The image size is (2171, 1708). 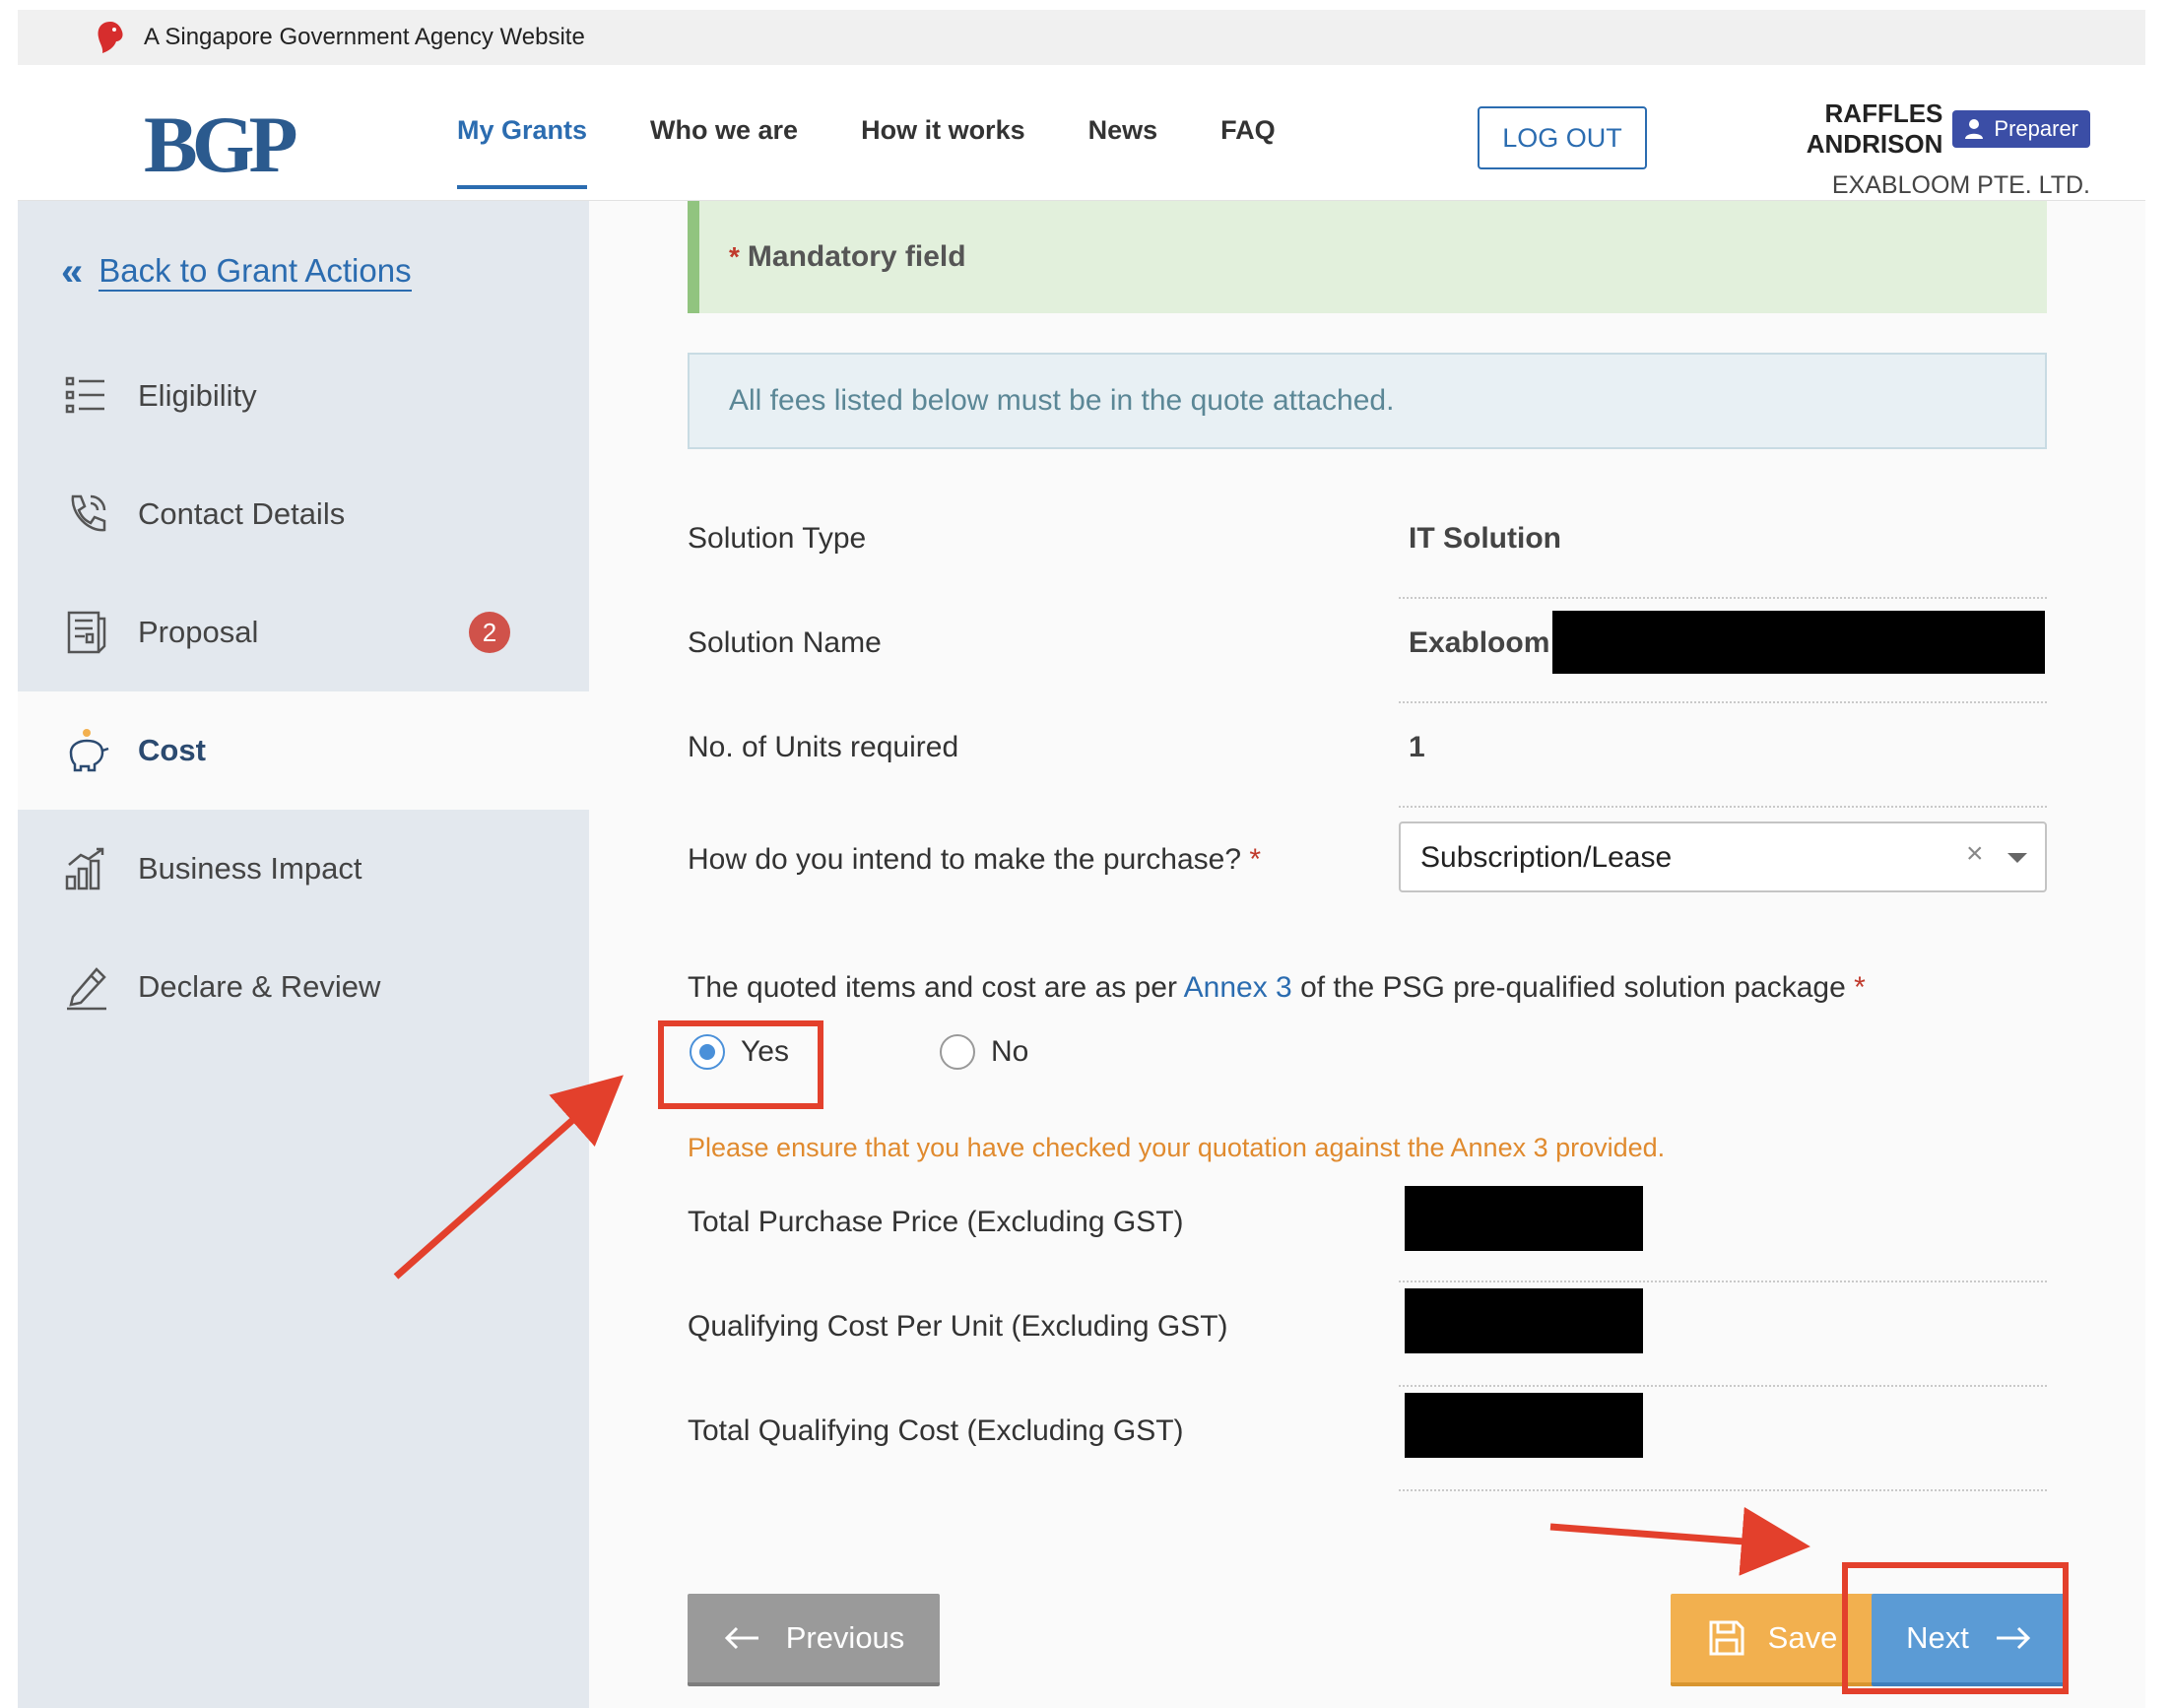 I want to click on nav-who-we-are: Who we are, so click(x=724, y=152).